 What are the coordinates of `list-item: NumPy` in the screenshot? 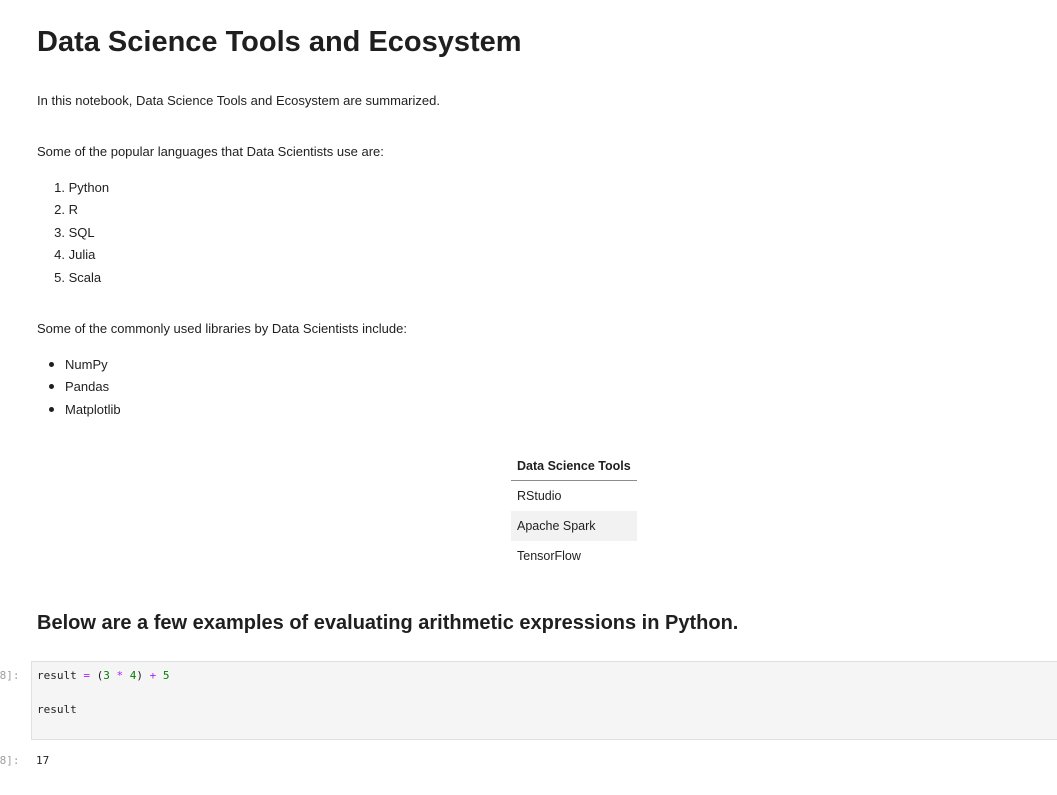 It's located at (79, 365).